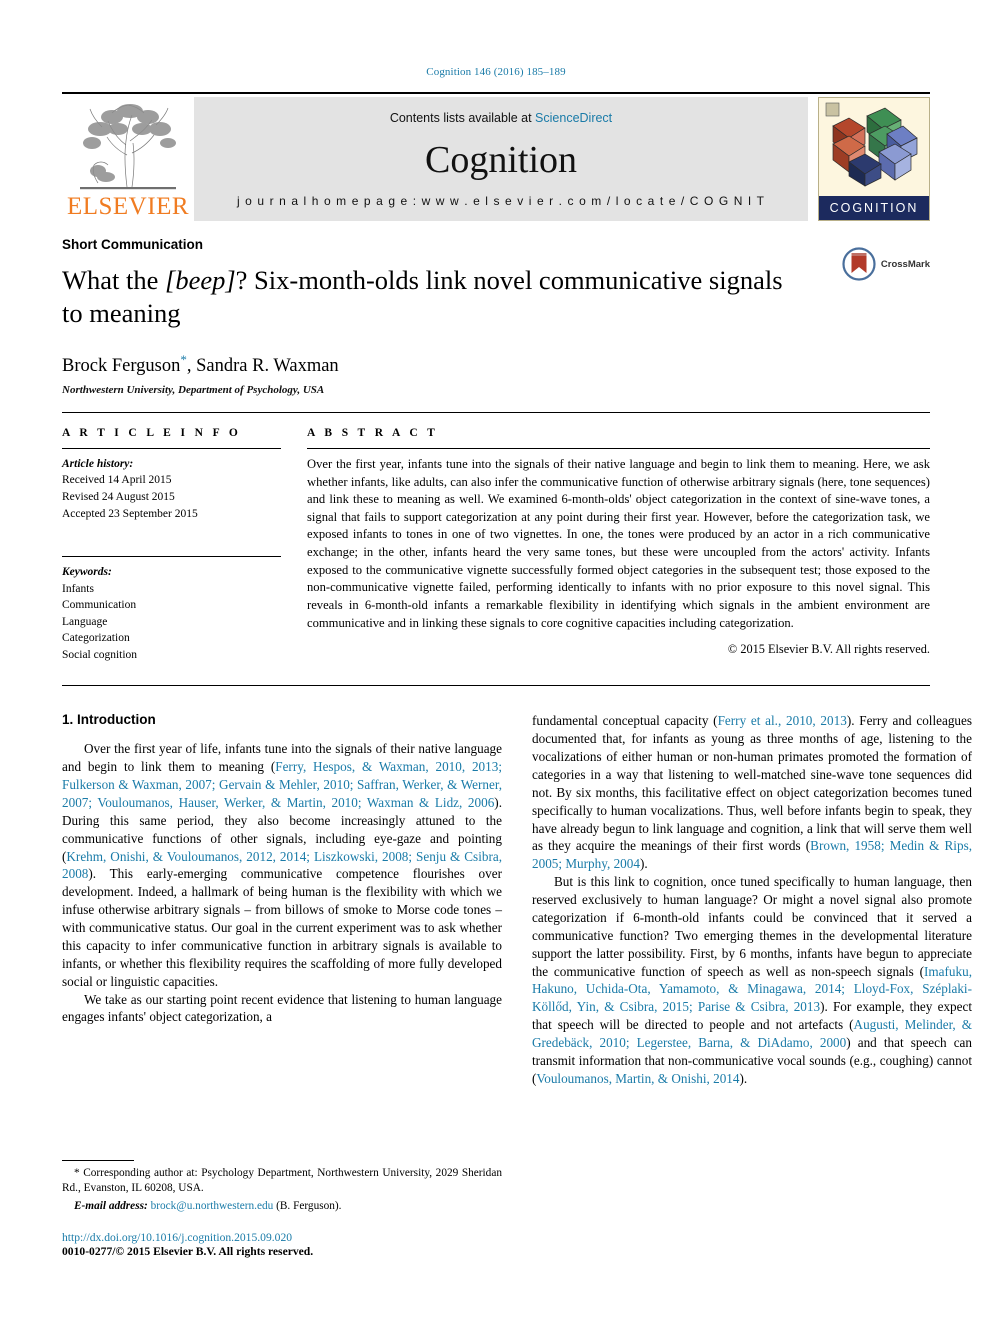 This screenshot has width=992, height=1323. Describe the element at coordinates (132, 244) in the screenshot. I see `article-type-kicker: Short Communication` at that location.